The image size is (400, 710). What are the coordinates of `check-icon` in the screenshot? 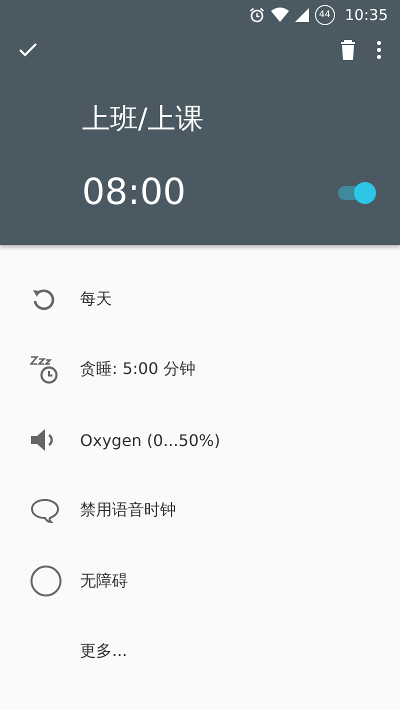 It's located at (28, 50).